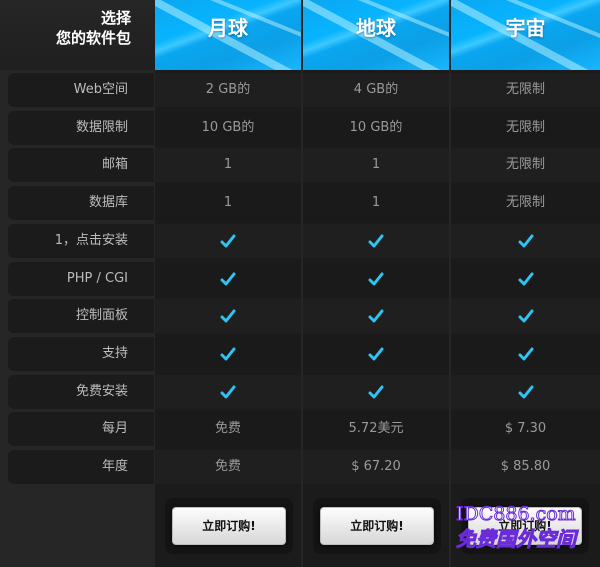 This screenshot has width=600, height=567. Describe the element at coordinates (525, 429) in the screenshot. I see `plan-cell-price-monthly: $ 7.30` at that location.